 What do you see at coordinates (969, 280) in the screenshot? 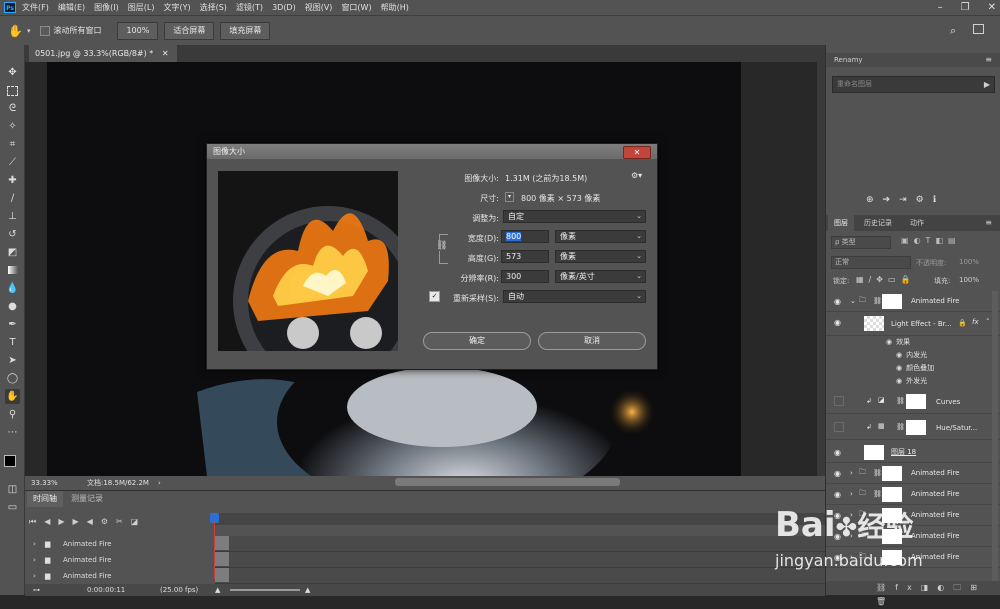
I see `fill-value: 100%` at bounding box center [969, 280].